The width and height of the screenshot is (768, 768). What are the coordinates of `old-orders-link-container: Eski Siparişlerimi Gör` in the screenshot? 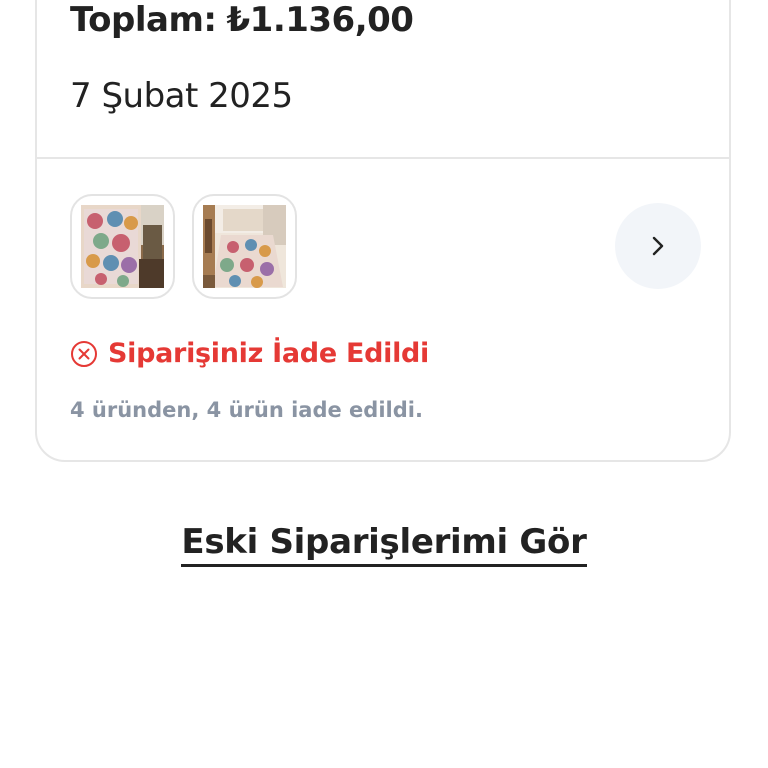 It's located at (384, 544).